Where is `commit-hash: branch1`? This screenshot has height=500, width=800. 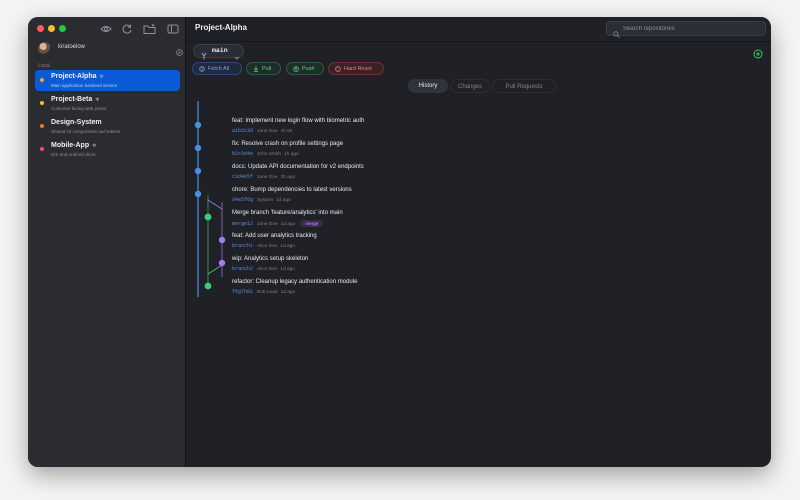
commit-hash: branch1 is located at coordinates (242, 246).